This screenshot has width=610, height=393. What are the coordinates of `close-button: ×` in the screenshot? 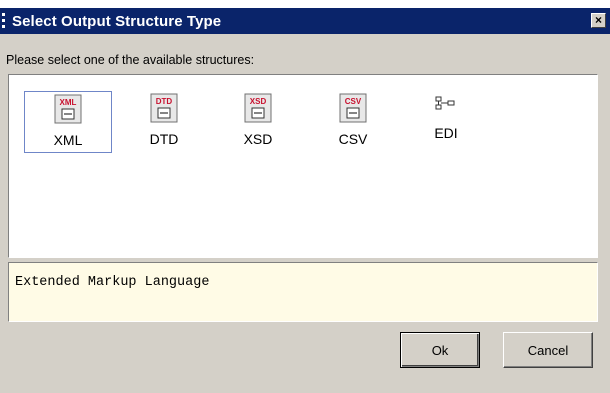 It's located at (598, 20).